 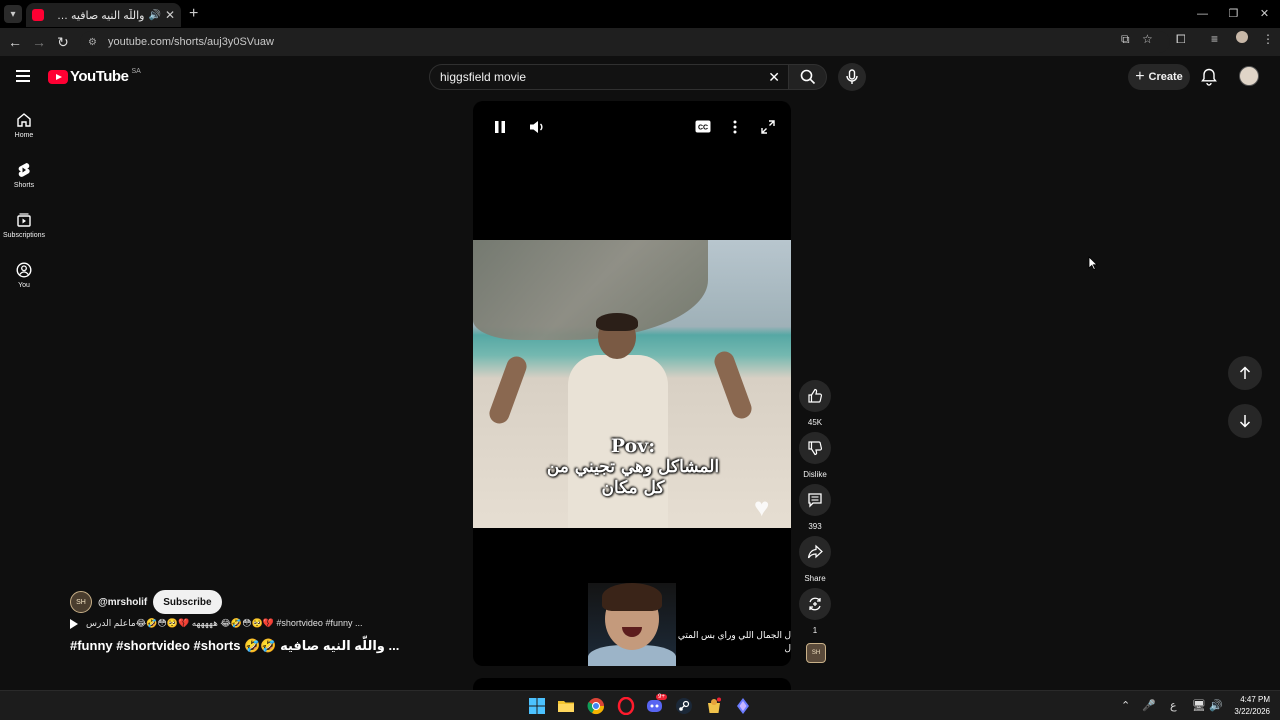 I want to click on caption-line: المشاكل وهي تجيني من, so click(x=633, y=467).